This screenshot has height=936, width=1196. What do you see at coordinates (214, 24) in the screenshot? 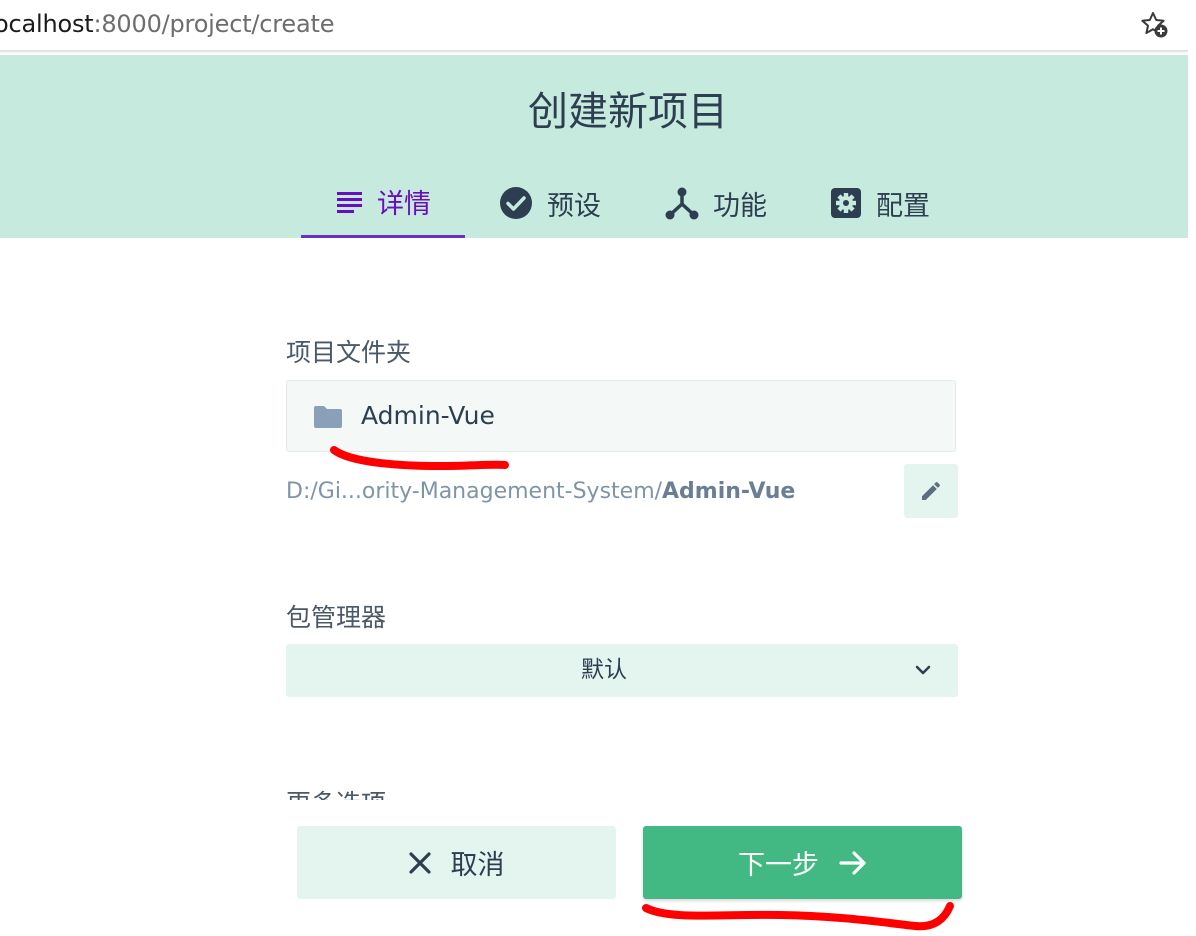
I see `url-path: :8000/project/create` at bounding box center [214, 24].